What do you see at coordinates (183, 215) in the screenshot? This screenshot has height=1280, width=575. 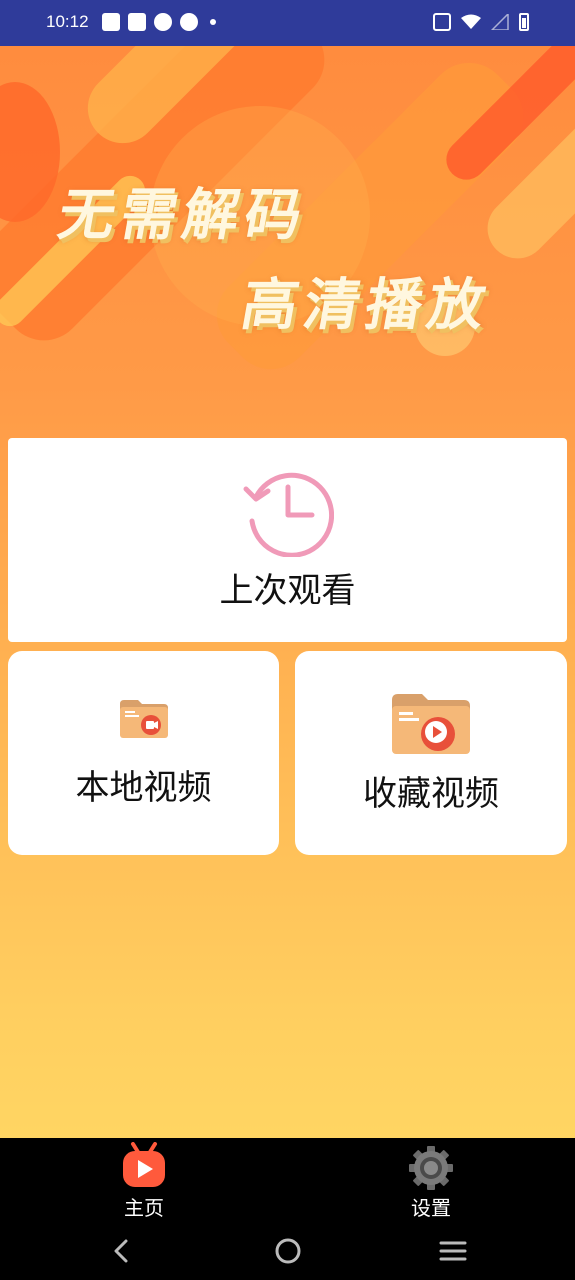 I see `slogan-line-1: 无需解码` at bounding box center [183, 215].